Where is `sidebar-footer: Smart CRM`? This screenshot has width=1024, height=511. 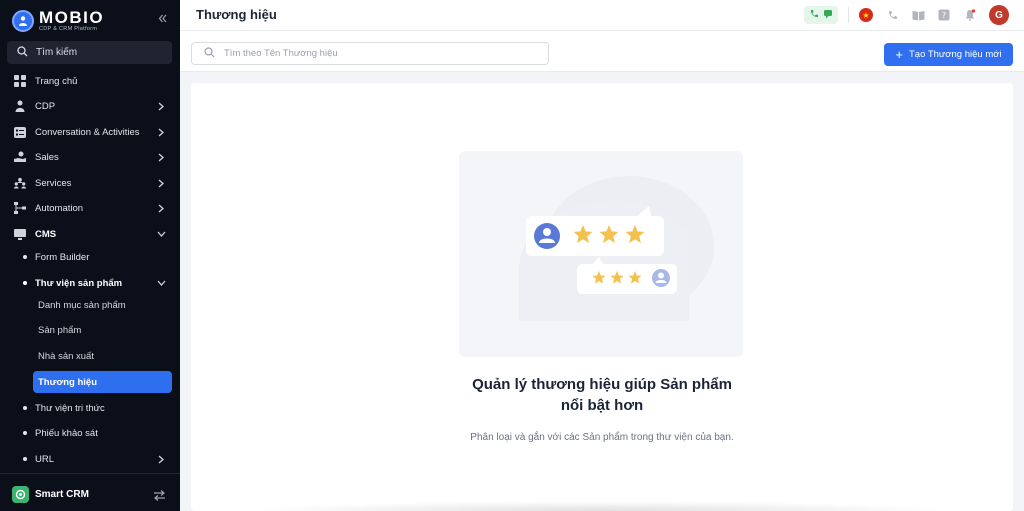 sidebar-footer: Smart CRM is located at coordinates (90, 492).